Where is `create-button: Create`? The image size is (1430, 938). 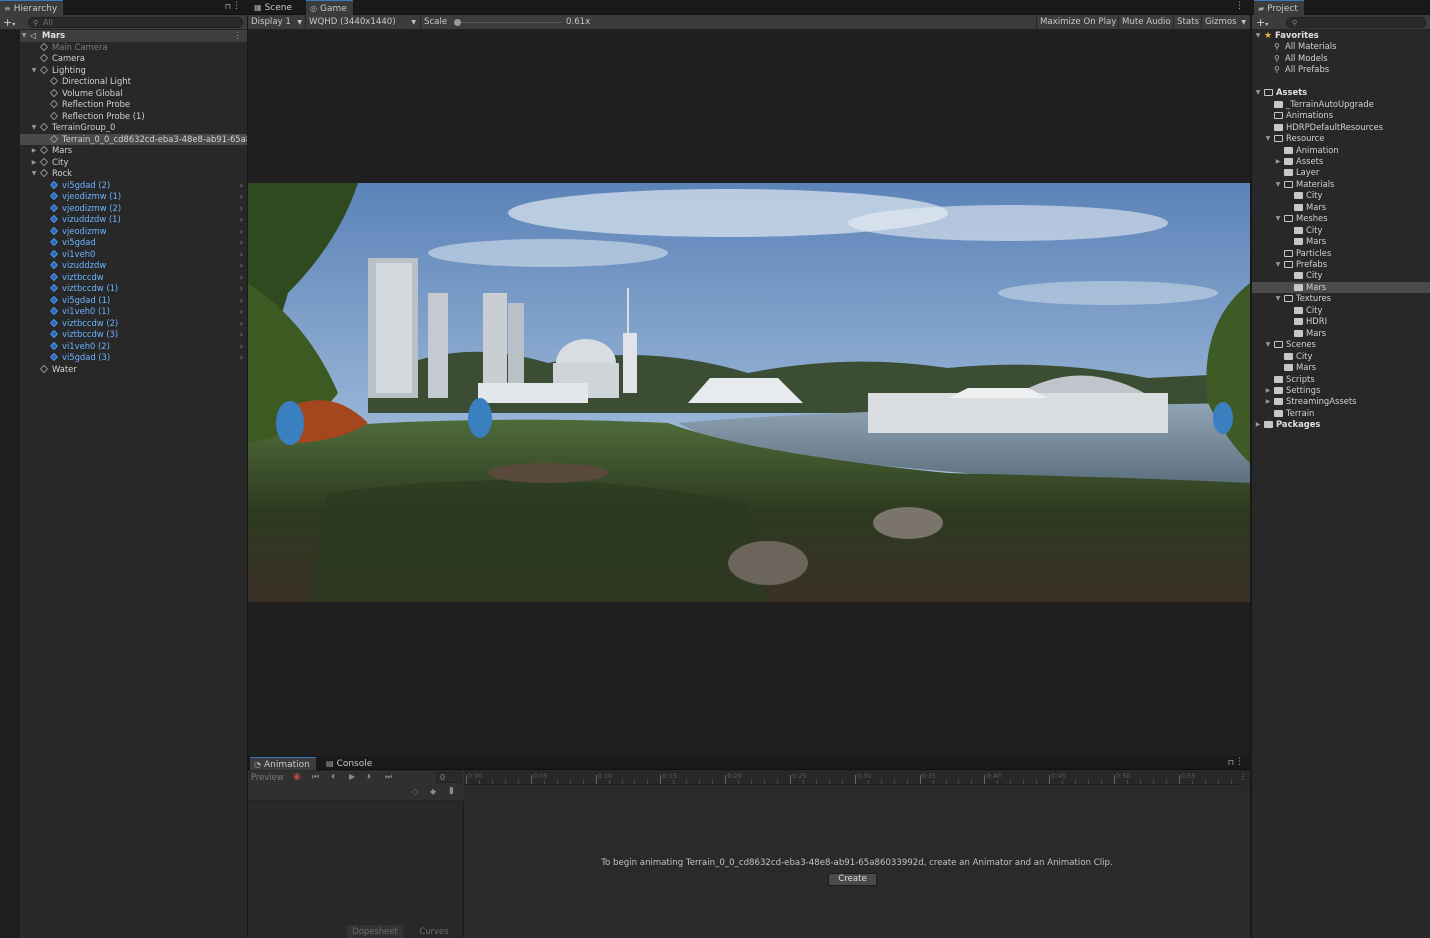 create-button: Create is located at coordinates (852, 879).